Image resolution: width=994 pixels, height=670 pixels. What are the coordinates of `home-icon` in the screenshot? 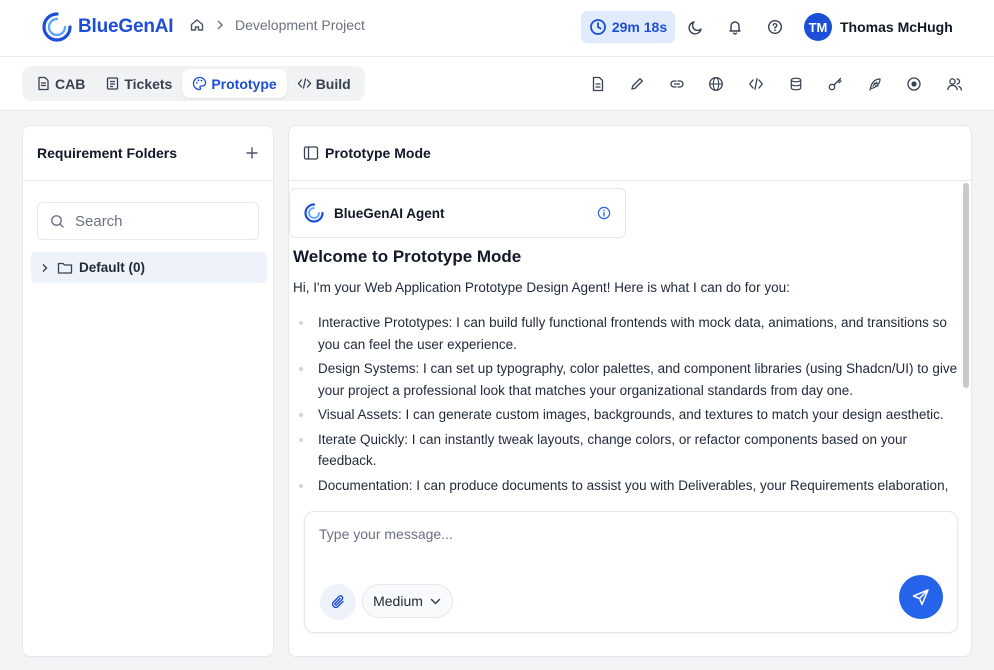 It's located at (197, 25).